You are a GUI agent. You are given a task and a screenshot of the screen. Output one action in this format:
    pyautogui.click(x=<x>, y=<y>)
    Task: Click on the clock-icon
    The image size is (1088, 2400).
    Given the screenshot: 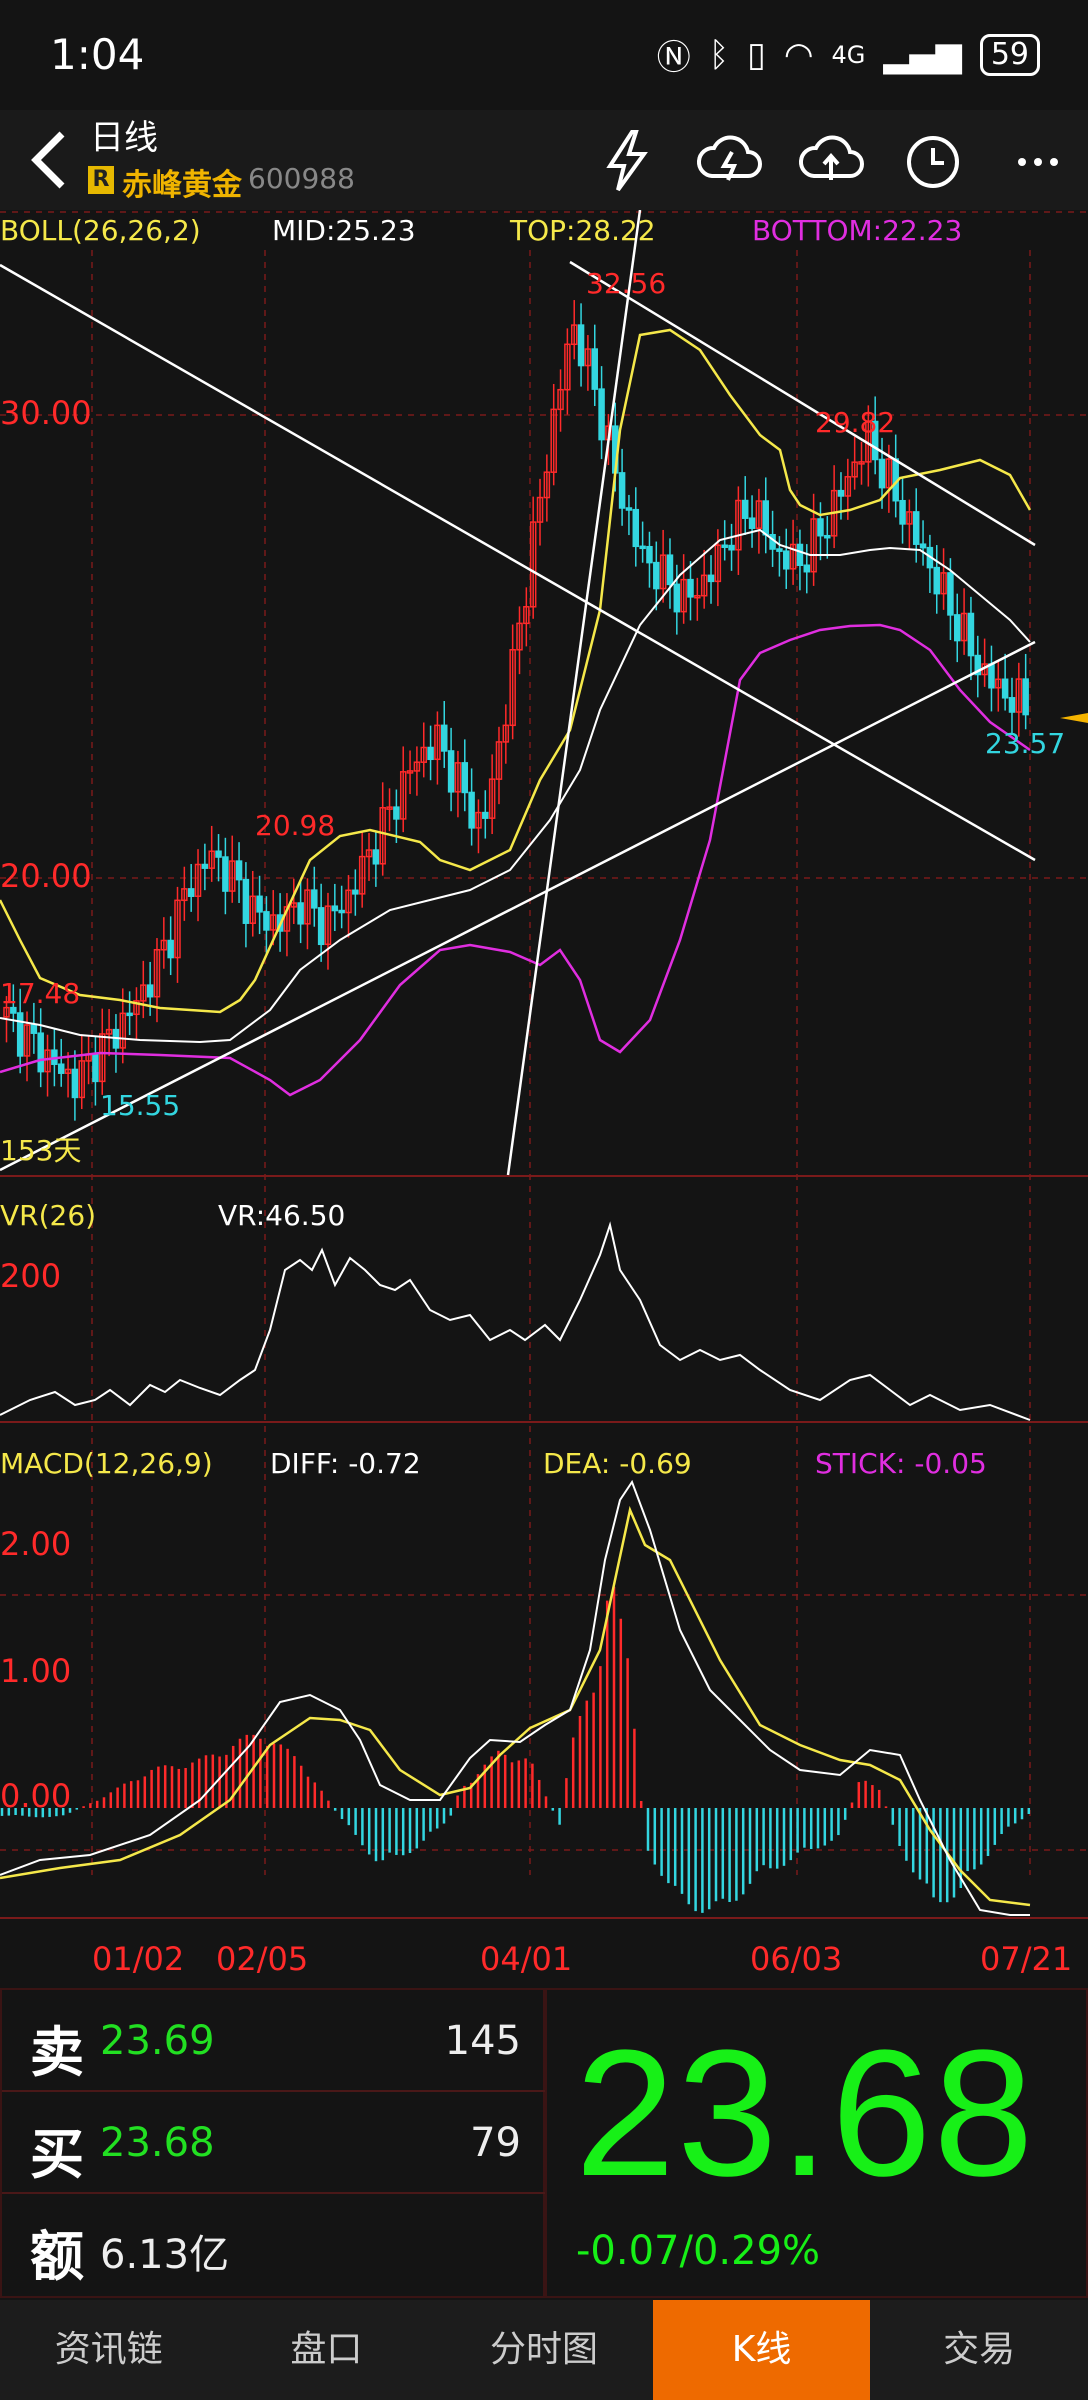 What is the action you would take?
    pyautogui.click(x=933, y=161)
    